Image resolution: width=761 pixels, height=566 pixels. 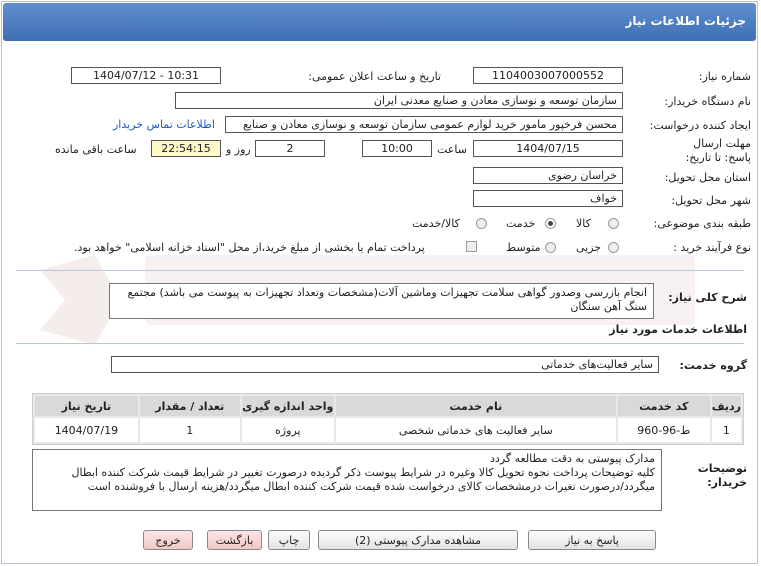 I want to click on province-label: استان محل تحویل:, so click(x=707, y=177).